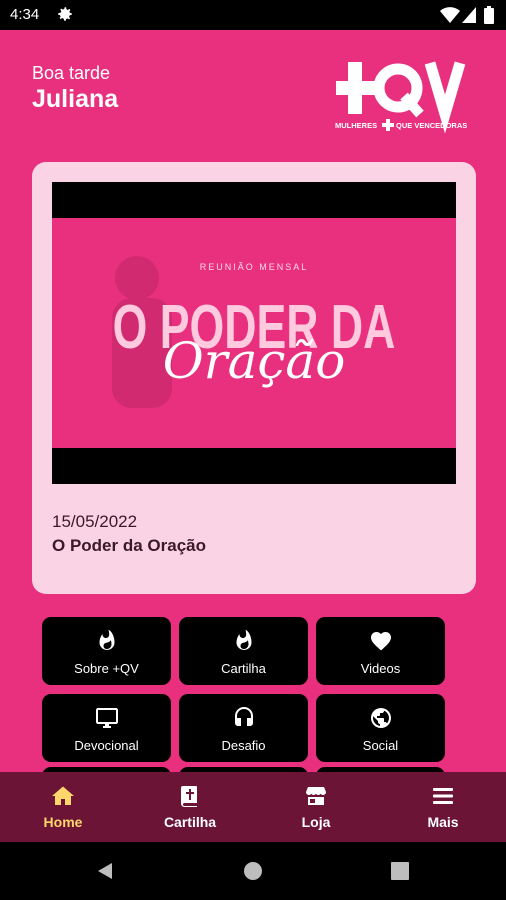 The image size is (506, 900). What do you see at coordinates (443, 796) in the screenshot?
I see `menu-icon` at bounding box center [443, 796].